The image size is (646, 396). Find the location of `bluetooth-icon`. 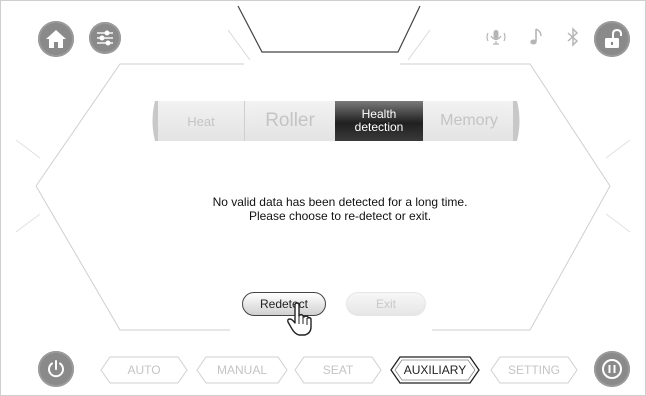

bluetooth-icon is located at coordinates (573, 37).